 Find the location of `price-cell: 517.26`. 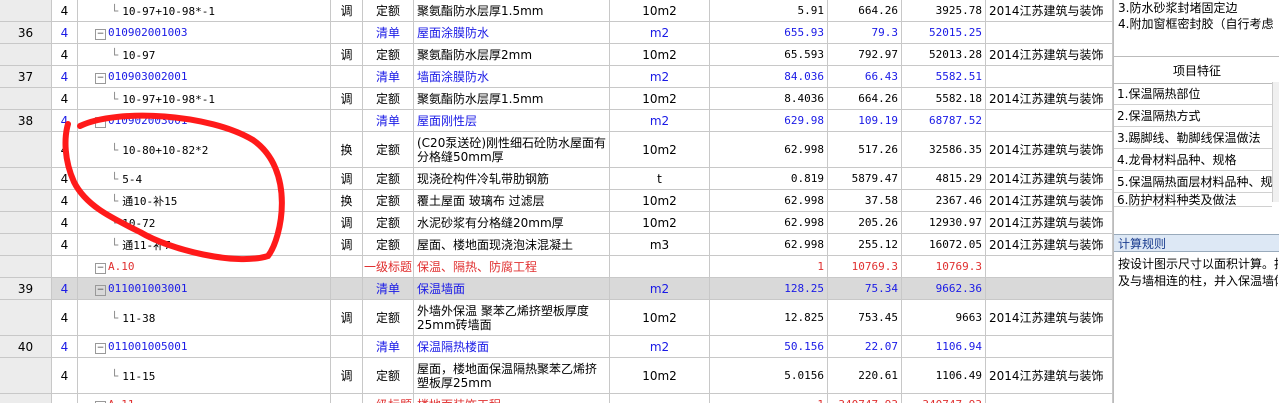

price-cell: 517.26 is located at coordinates (865, 149).